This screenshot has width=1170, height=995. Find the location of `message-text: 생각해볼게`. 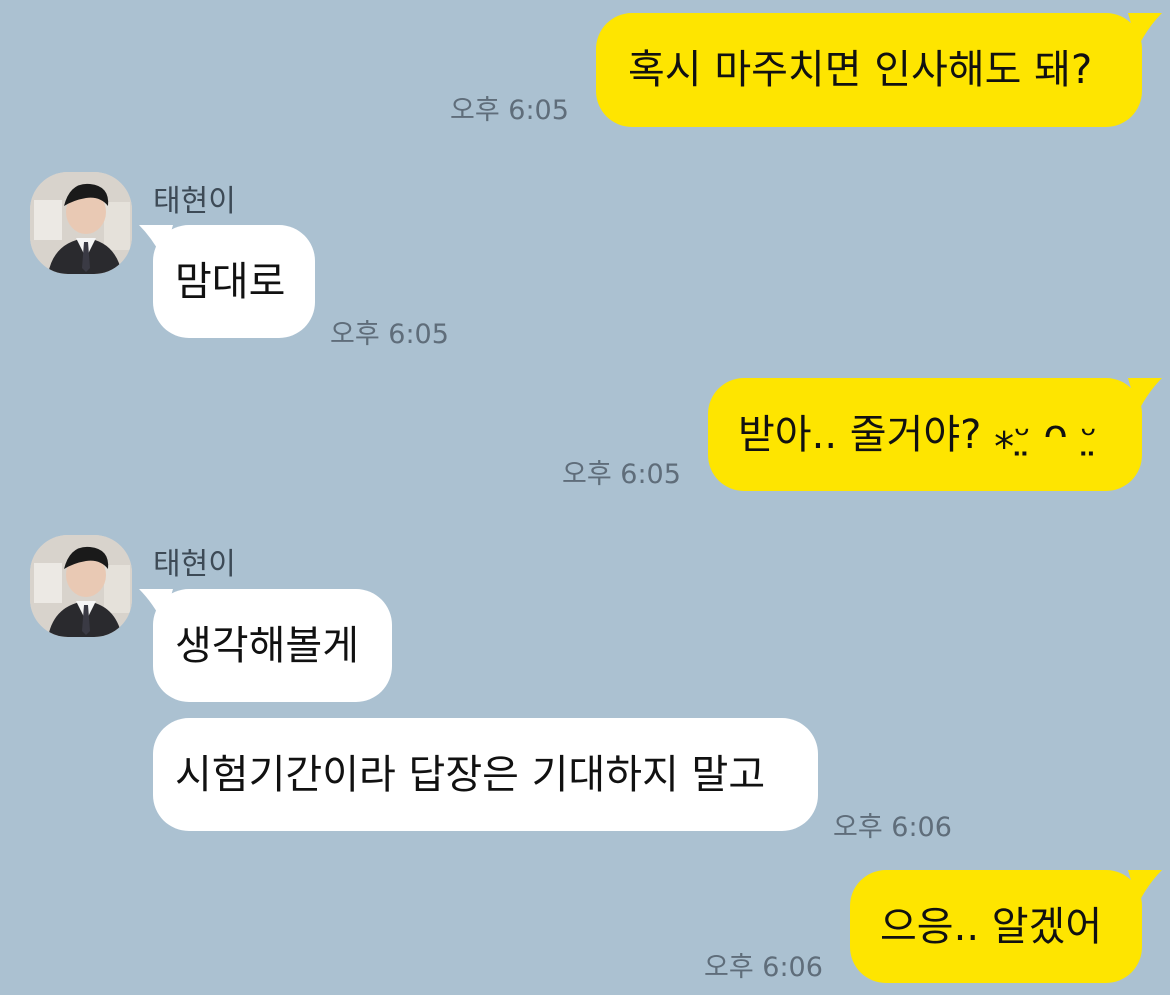

message-text: 생각해볼게 is located at coordinates (267, 645).